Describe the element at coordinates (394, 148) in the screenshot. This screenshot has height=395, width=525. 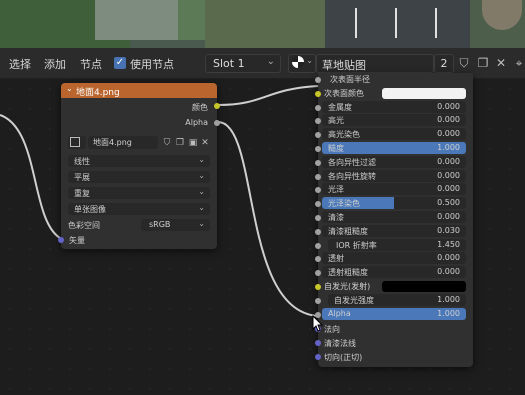
I see `bsdf-value-field: 糙度 1.000` at that location.